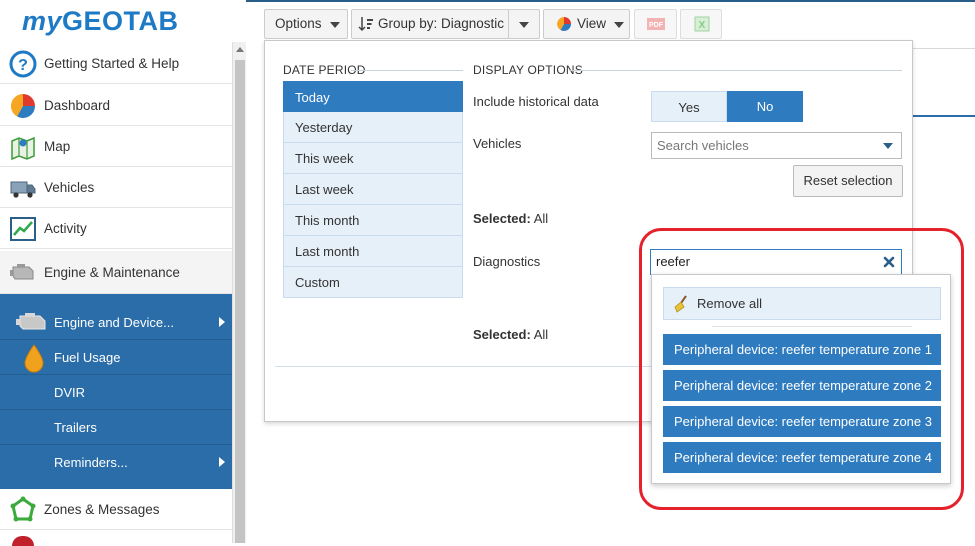 This screenshot has width=975, height=546. I want to click on pie-chart-icon, so click(564, 24).